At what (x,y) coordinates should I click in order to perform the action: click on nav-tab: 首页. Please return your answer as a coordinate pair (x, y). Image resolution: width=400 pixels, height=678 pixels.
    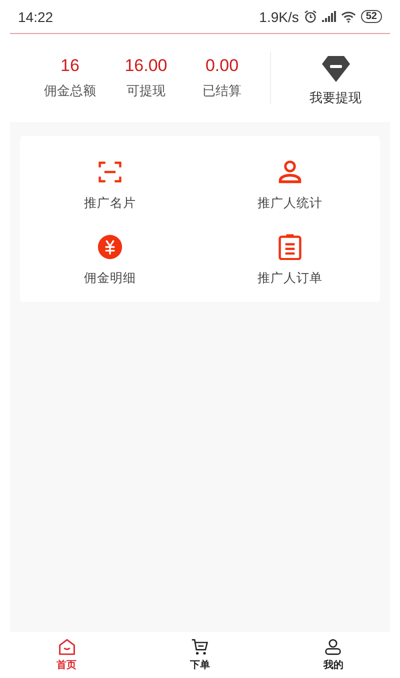
    Looking at the image, I should click on (67, 655).